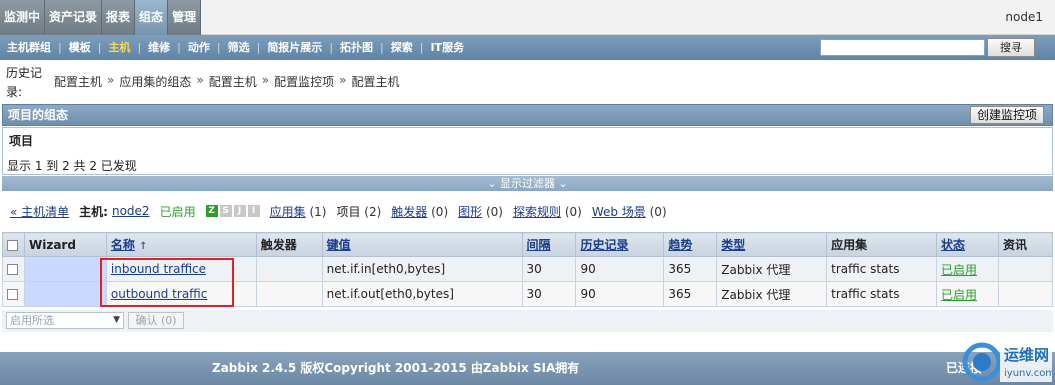 The width and height of the screenshot is (1055, 385). I want to click on col-history: 历史记录, so click(620, 244).